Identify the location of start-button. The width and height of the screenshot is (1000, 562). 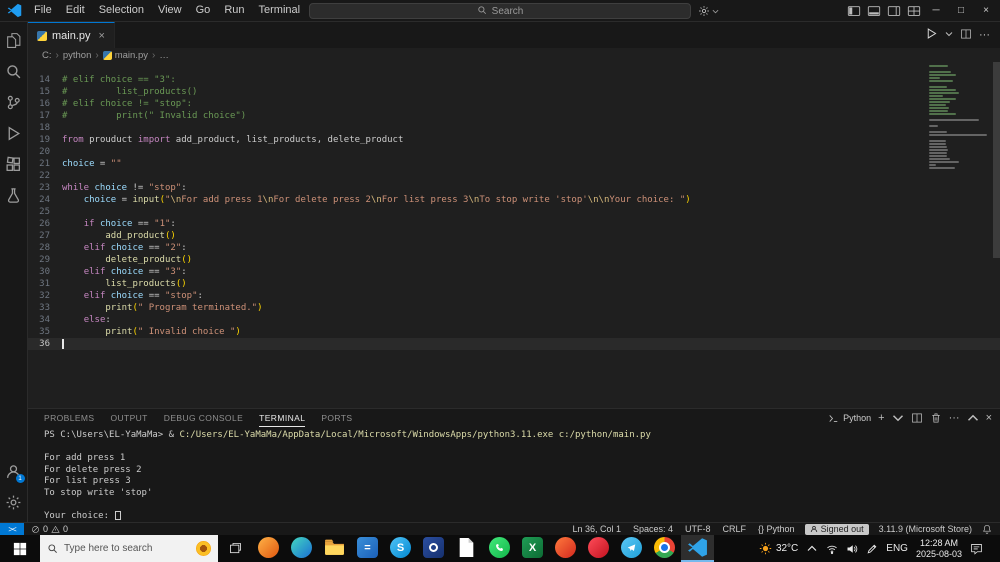
(20, 548).